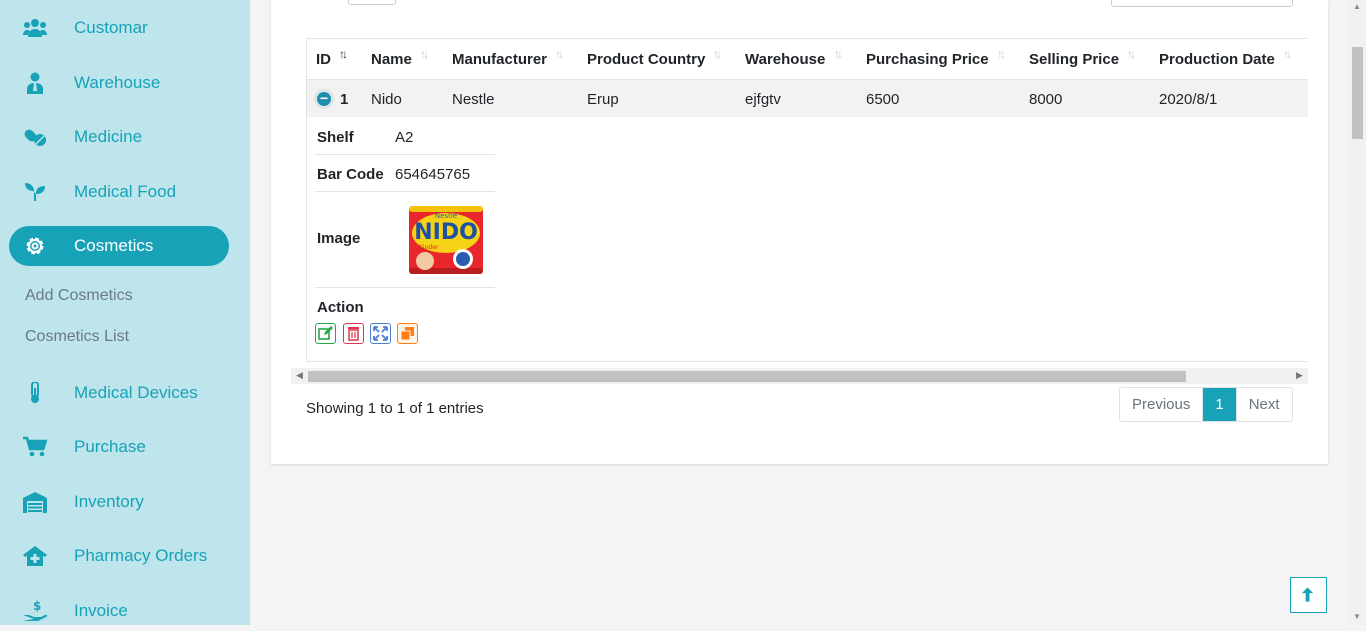 The width and height of the screenshot is (1366, 631). What do you see at coordinates (1357, 93) in the screenshot?
I see `vertical-scrollbar-thumb` at bounding box center [1357, 93].